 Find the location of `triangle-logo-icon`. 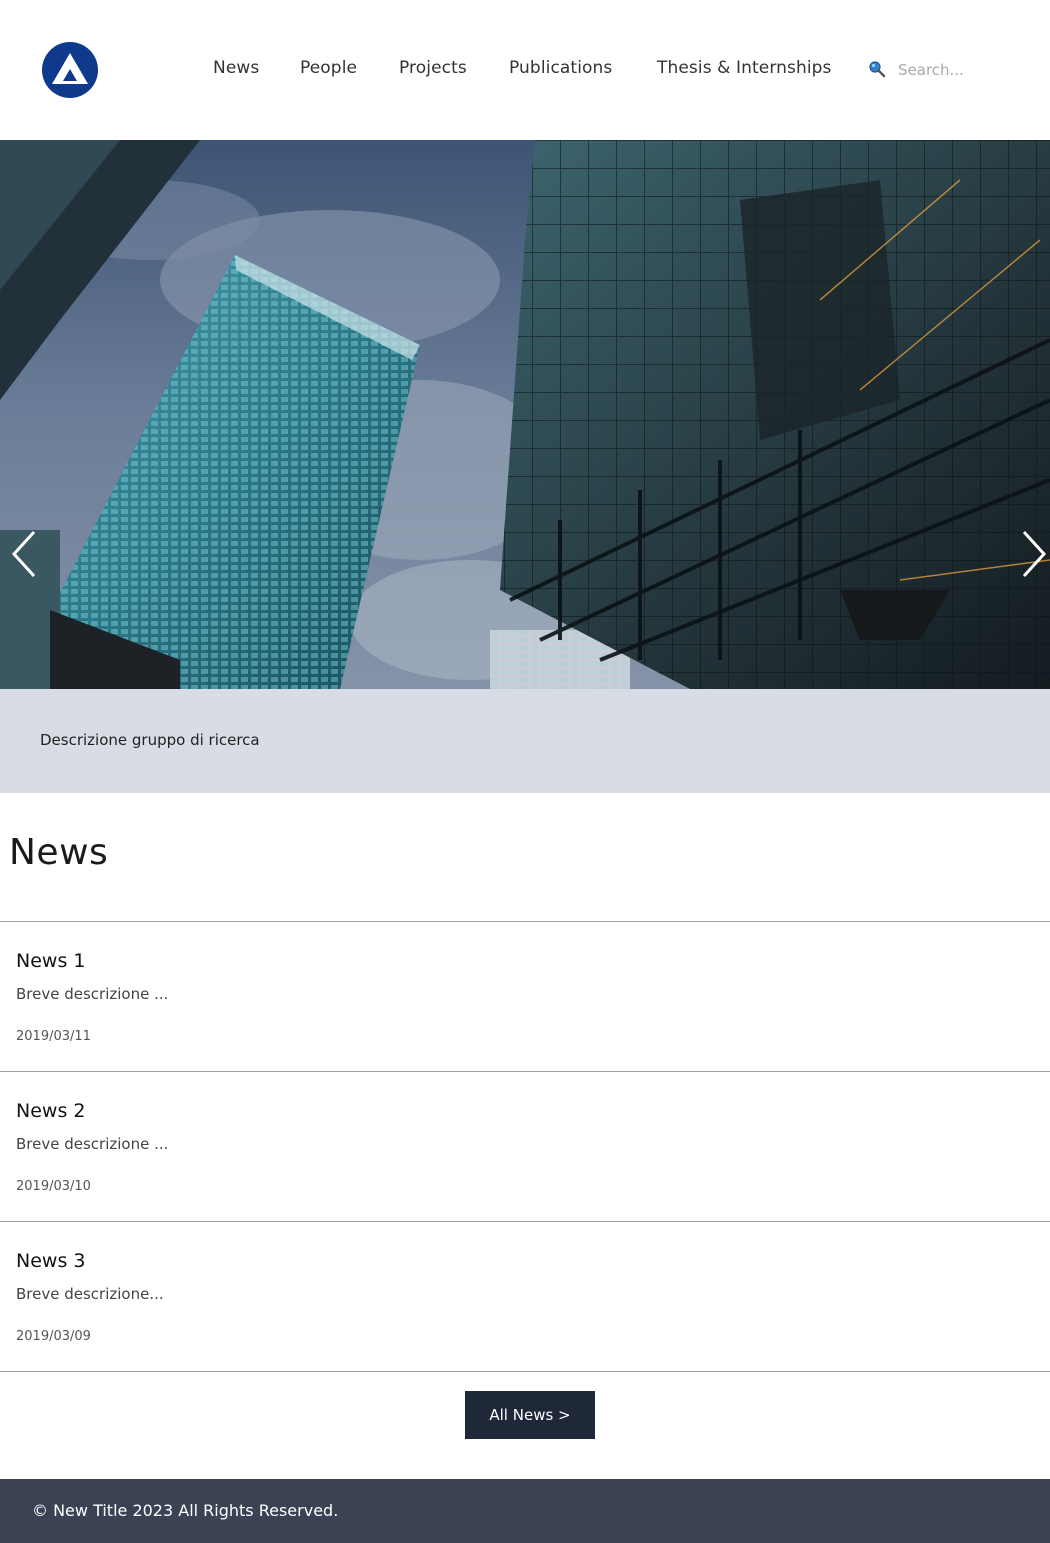

triangle-logo-icon is located at coordinates (70, 70).